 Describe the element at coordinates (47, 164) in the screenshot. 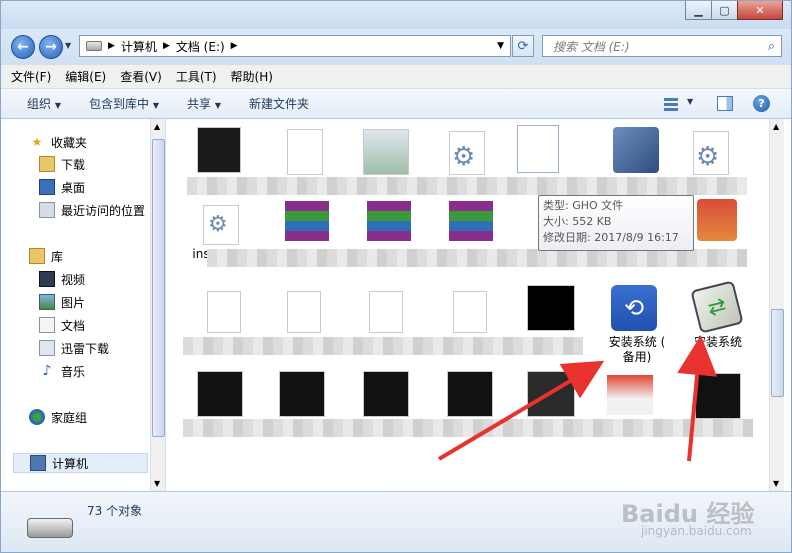

I see `downloads-folder-icon` at that location.